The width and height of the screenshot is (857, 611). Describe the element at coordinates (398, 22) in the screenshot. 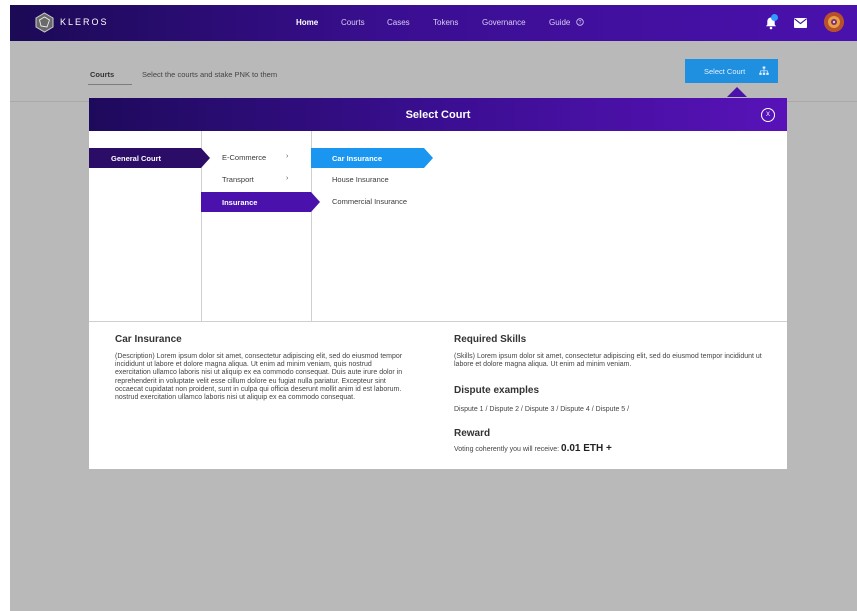

I see `nav-cases: Cases` at that location.